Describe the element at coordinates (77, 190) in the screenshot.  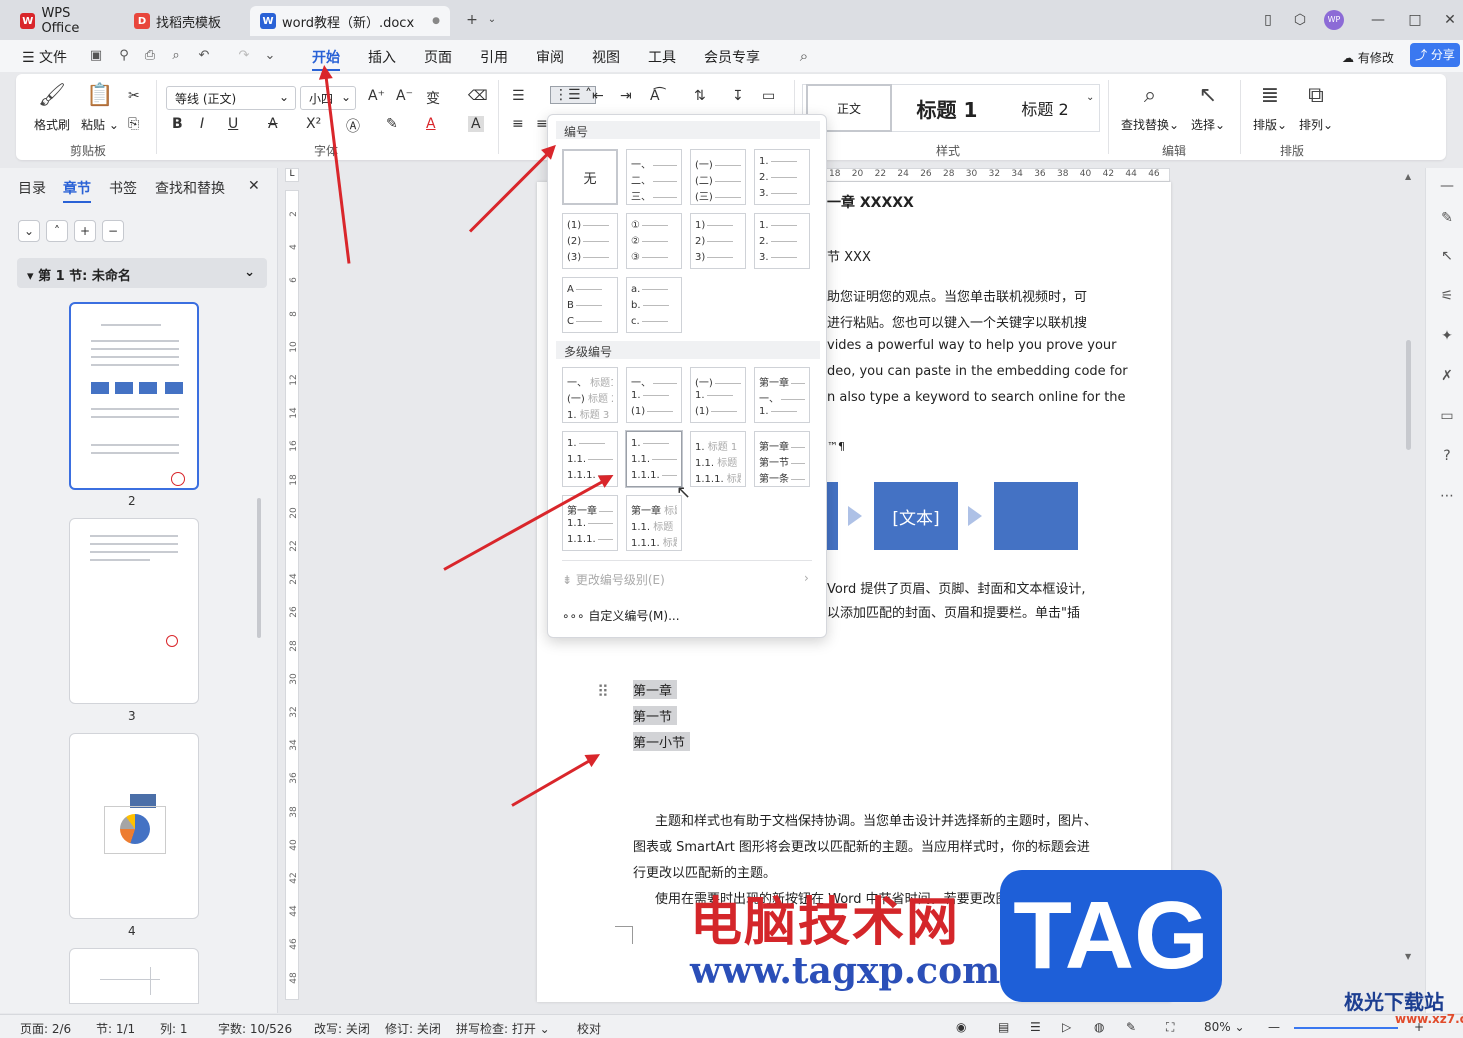
I see `nav-tab-sections: 章节` at that location.